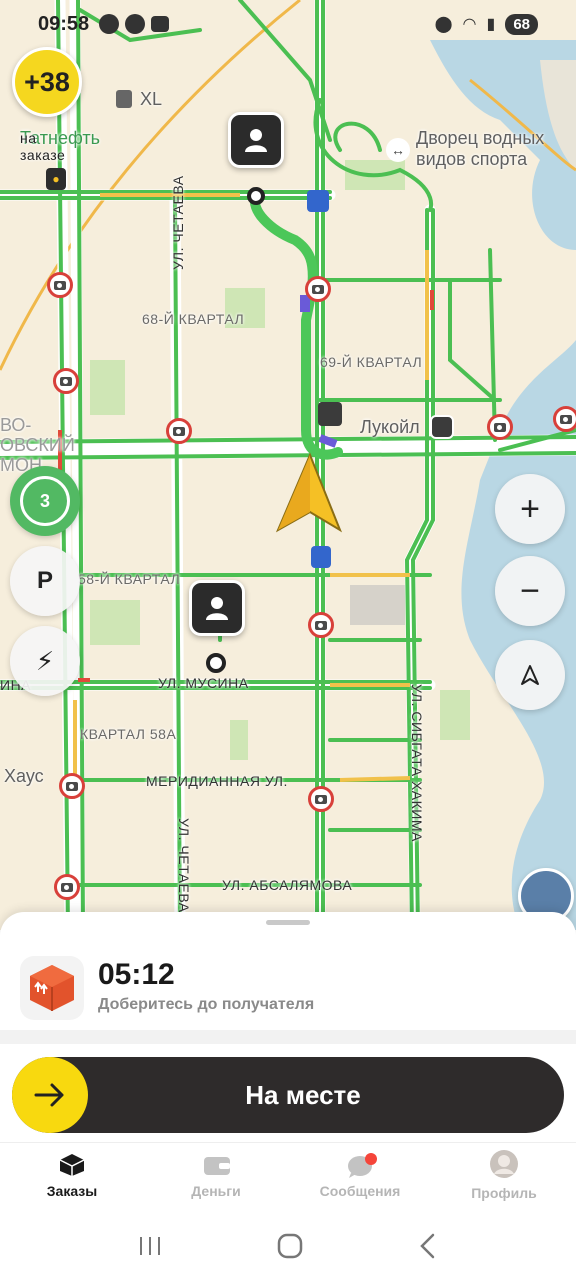 This screenshot has height=1280, width=576. I want to click on battery-indicator: 68, so click(521, 24).